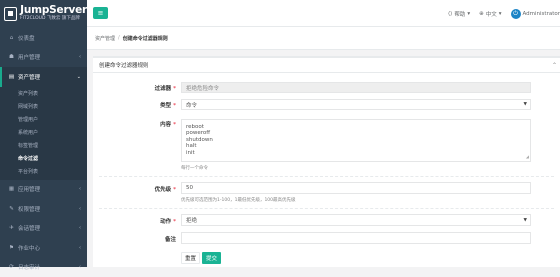 The image size is (560, 277). What do you see at coordinates (11, 189) in the screenshot?
I see `apps-icon: ▦` at bounding box center [11, 189].